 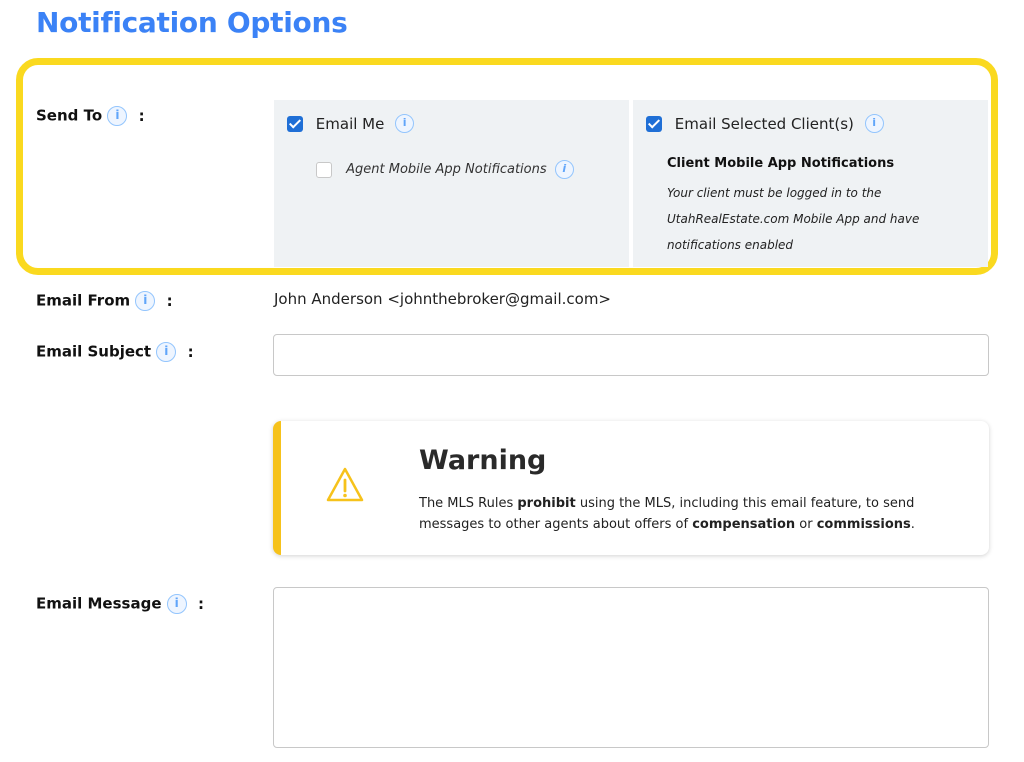 What do you see at coordinates (631, 667) in the screenshot?
I see `email-message-textarea` at bounding box center [631, 667].